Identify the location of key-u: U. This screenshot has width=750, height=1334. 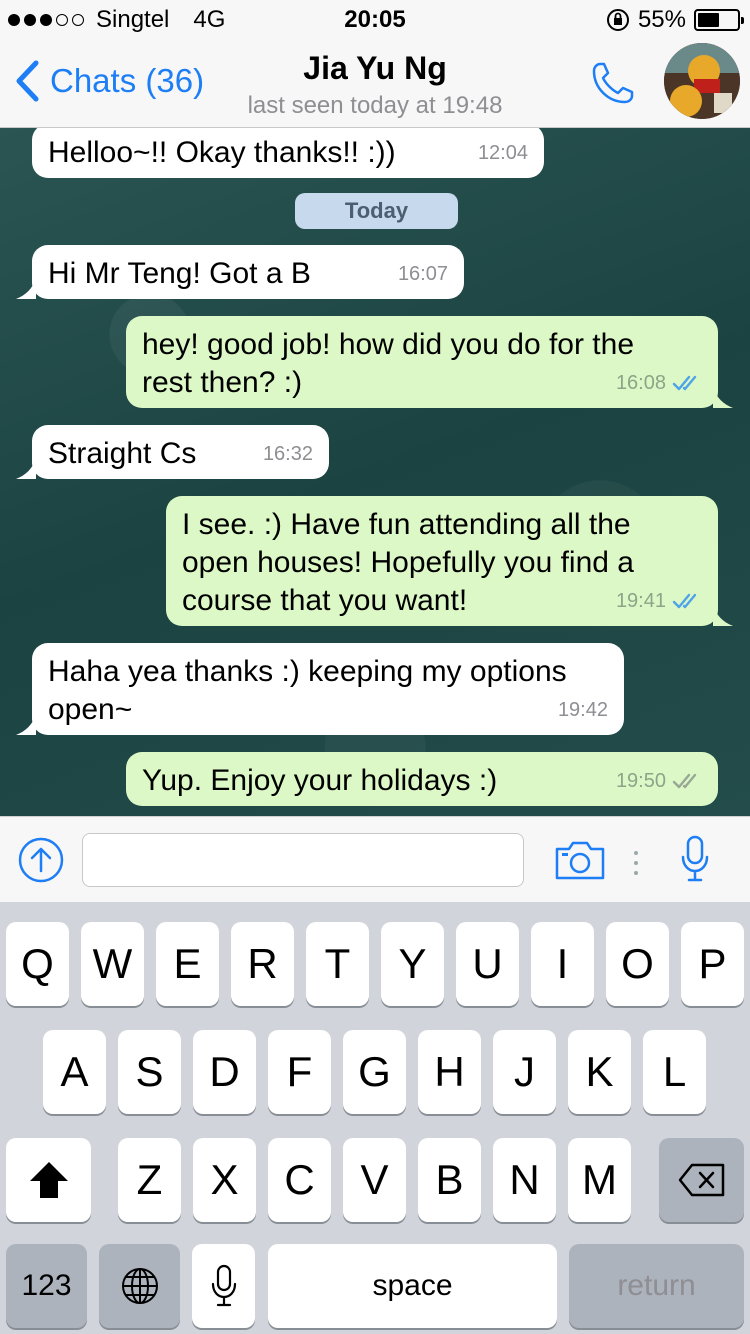
(487, 964).